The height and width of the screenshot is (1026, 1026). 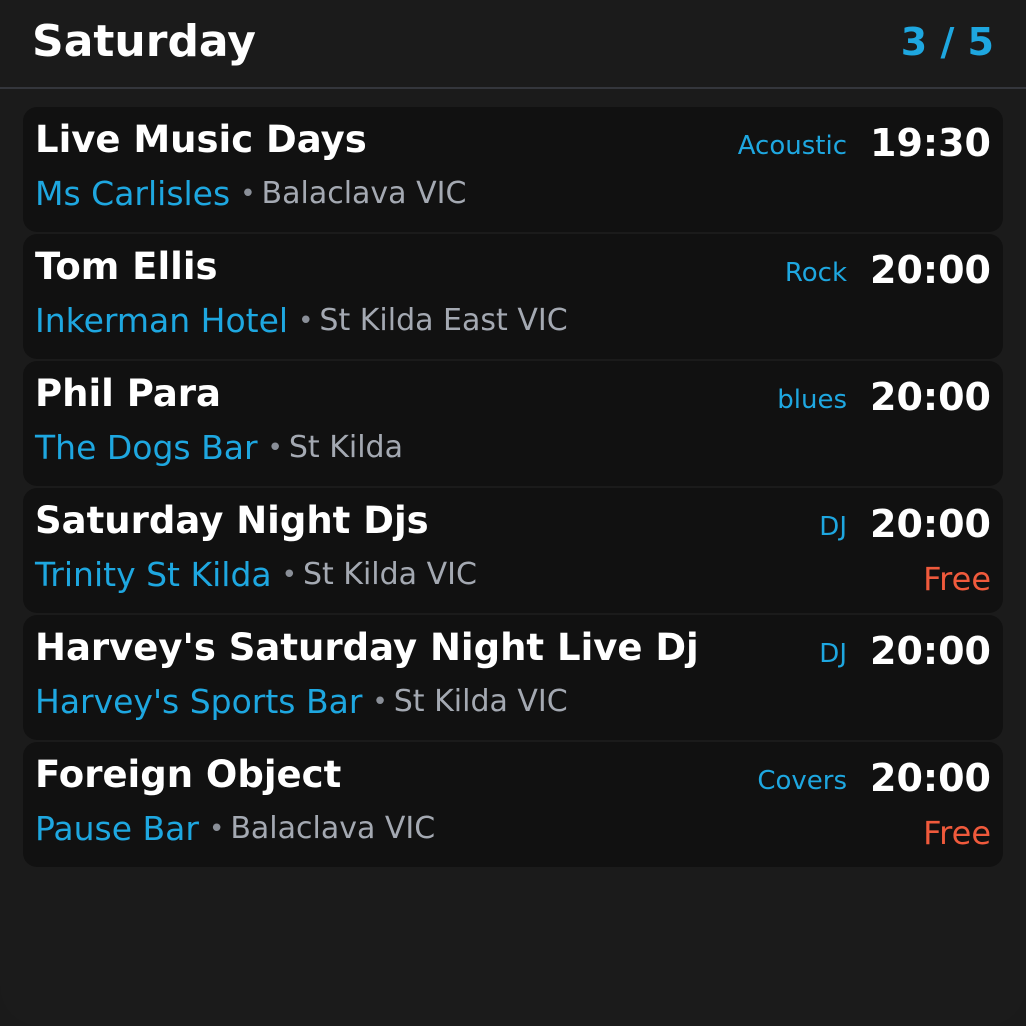 I want to click on venue-line: Trinity St Kilda • St Kilda VIC, so click(x=256, y=575).